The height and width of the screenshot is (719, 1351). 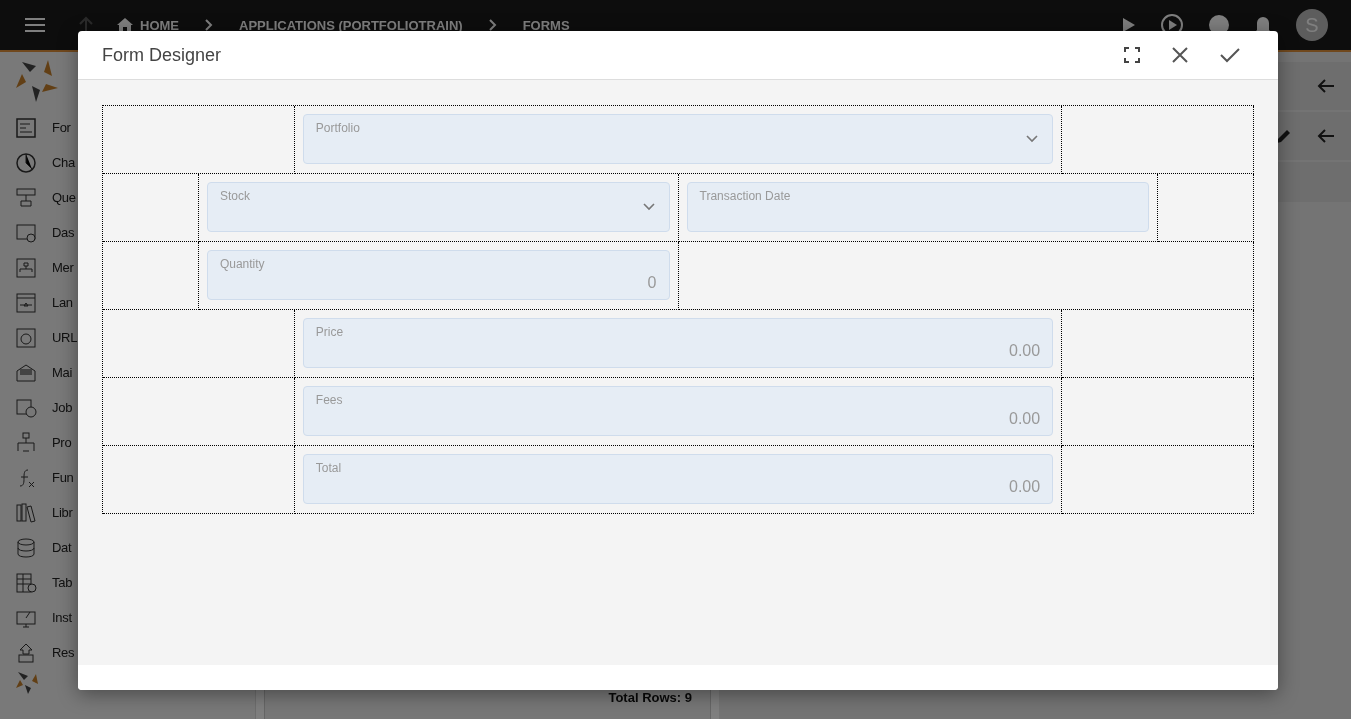 What do you see at coordinates (329, 332) in the screenshot?
I see `field-label: Price` at bounding box center [329, 332].